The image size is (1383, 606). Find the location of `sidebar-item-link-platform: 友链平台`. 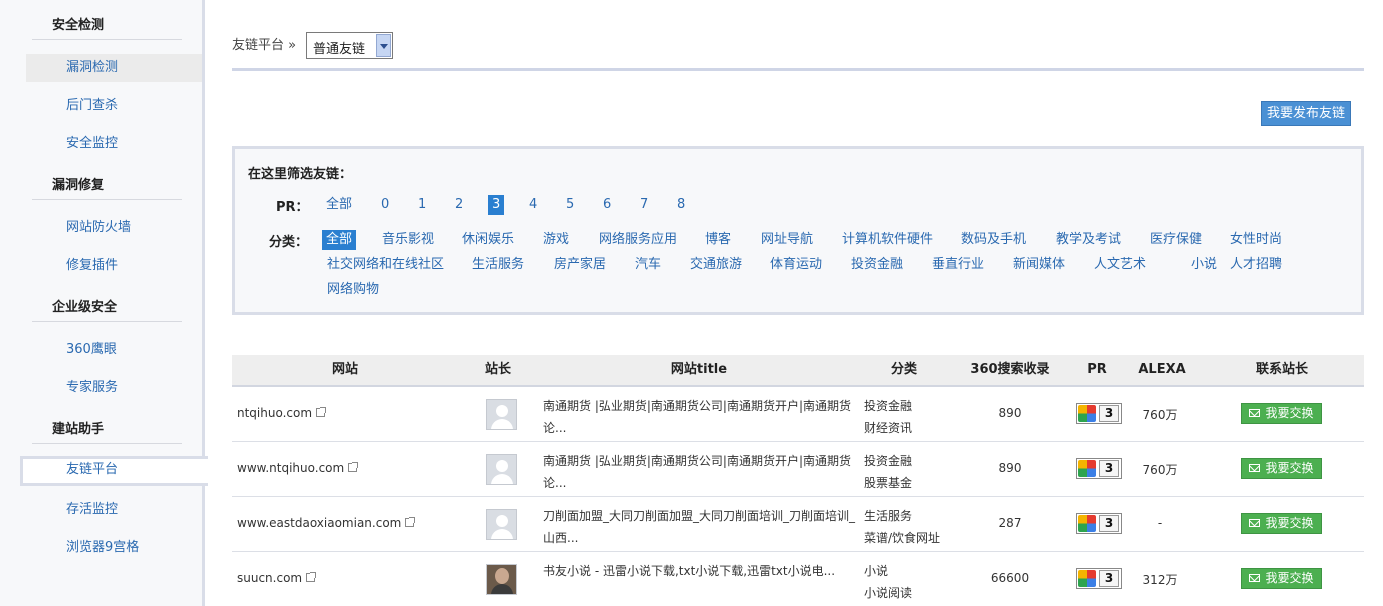

sidebar-item-link-platform: 友链平台 is located at coordinates (114, 471).